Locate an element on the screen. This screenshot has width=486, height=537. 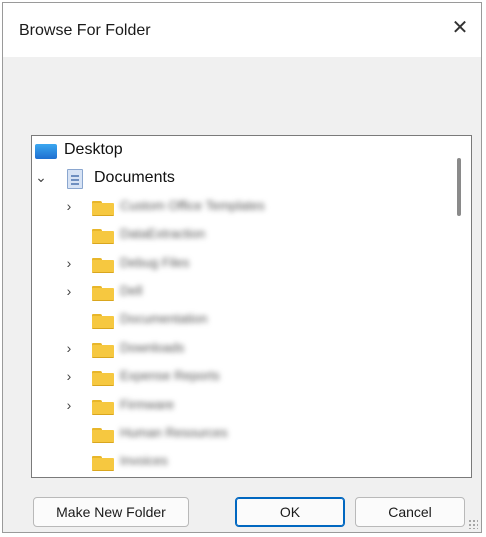
tree-item: › Downloads is located at coordinates (242, 350).